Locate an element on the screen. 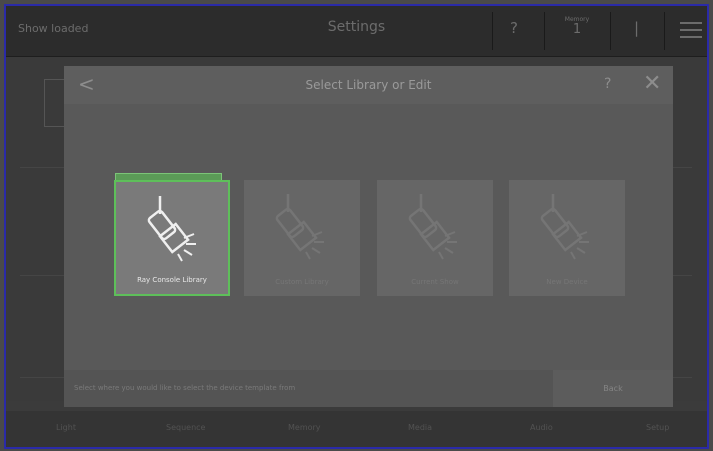 The width and height of the screenshot is (713, 451). help-button: ? is located at coordinates (514, 28).